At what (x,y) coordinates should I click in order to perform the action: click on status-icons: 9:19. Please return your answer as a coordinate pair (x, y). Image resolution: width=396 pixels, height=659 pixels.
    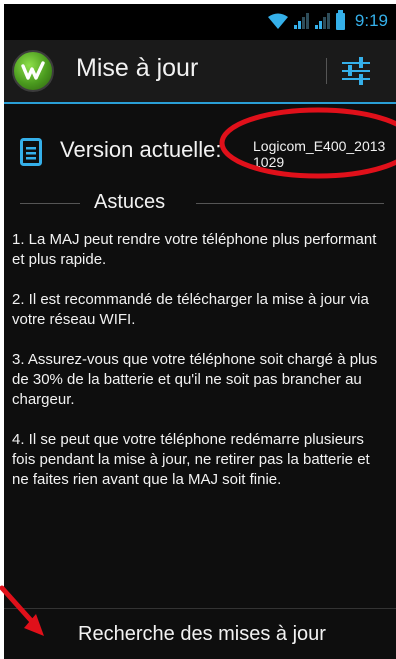
    Looking at the image, I should click on (327, 20).